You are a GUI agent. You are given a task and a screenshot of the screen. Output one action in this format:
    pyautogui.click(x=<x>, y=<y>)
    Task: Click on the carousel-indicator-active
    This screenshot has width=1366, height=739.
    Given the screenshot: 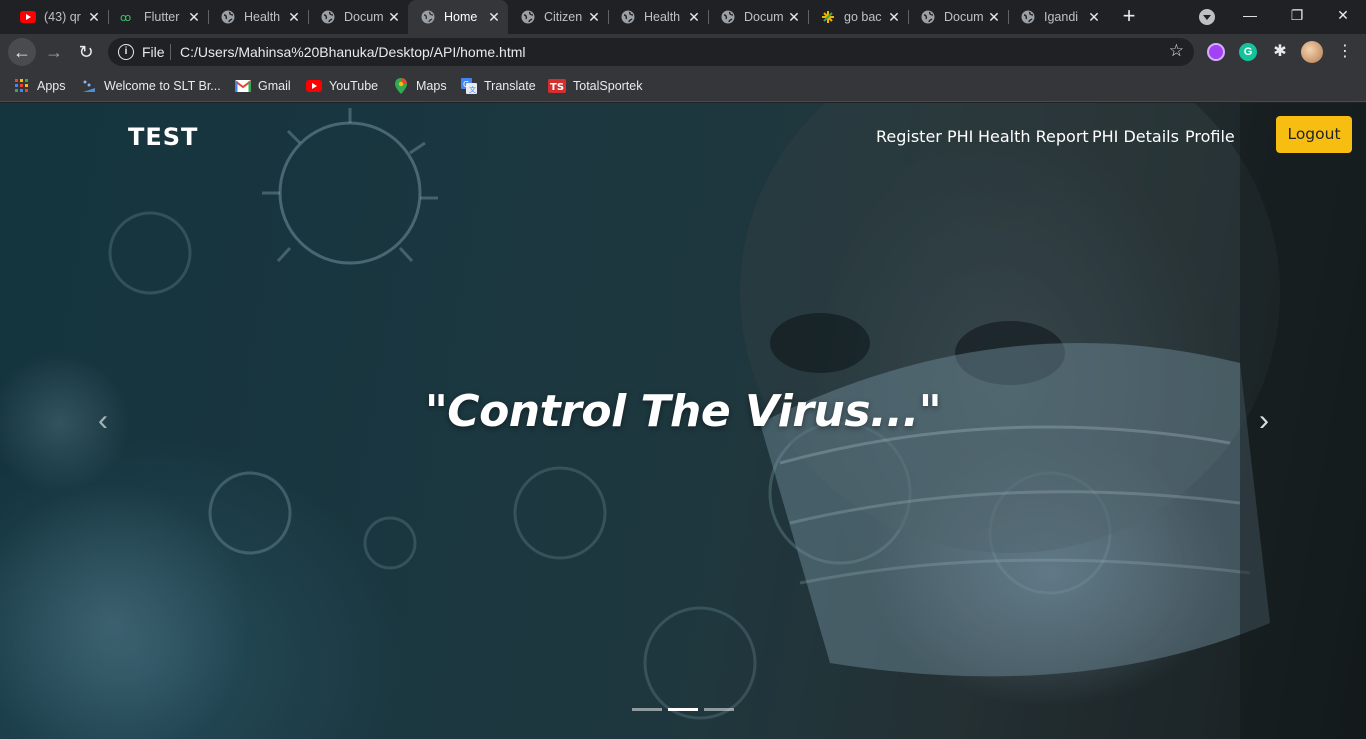 What is the action you would take?
    pyautogui.click(x=683, y=709)
    